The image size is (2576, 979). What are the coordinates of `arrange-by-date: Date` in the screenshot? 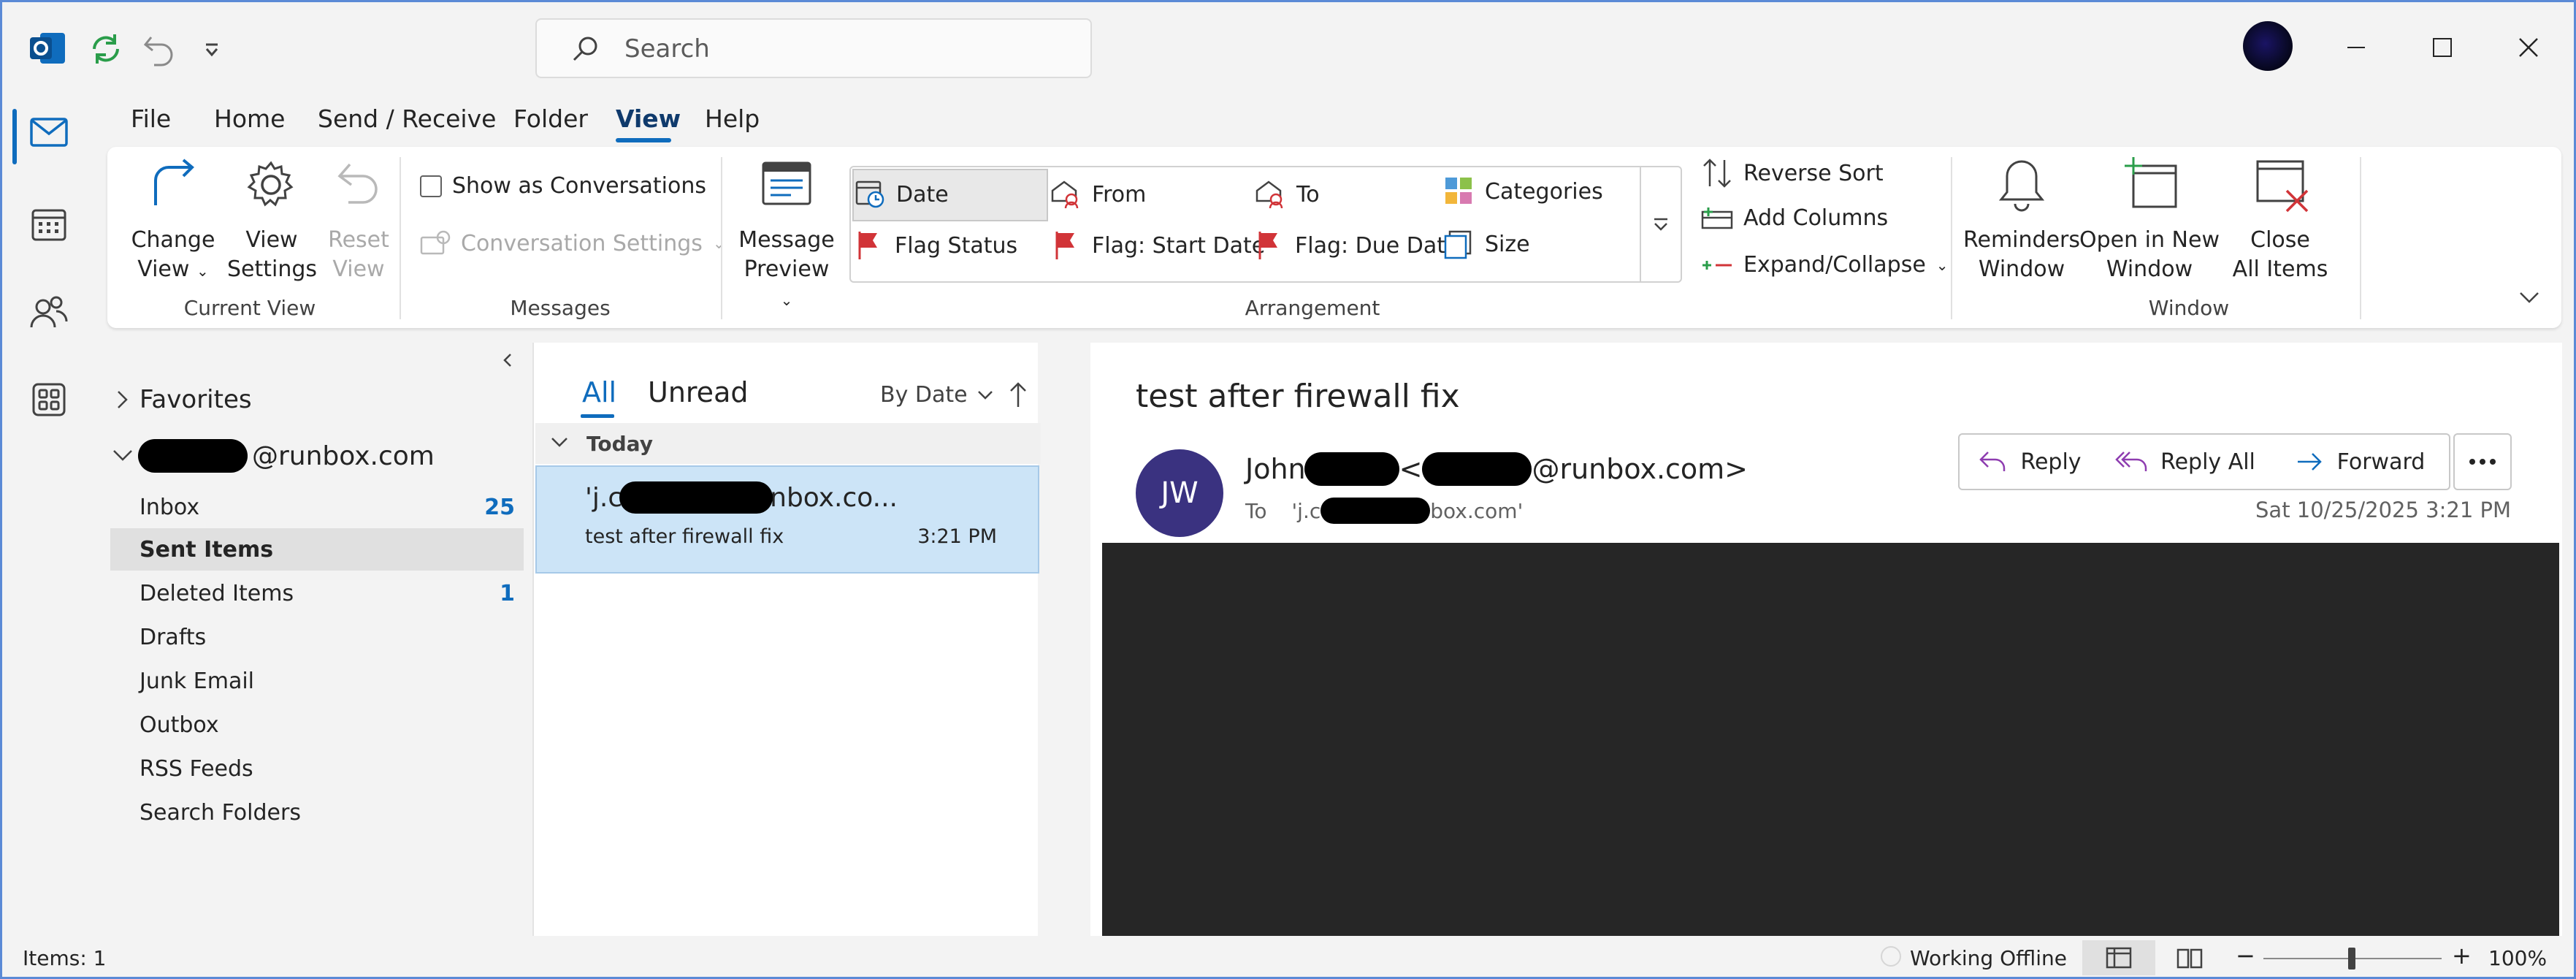 It's located at (902, 194).